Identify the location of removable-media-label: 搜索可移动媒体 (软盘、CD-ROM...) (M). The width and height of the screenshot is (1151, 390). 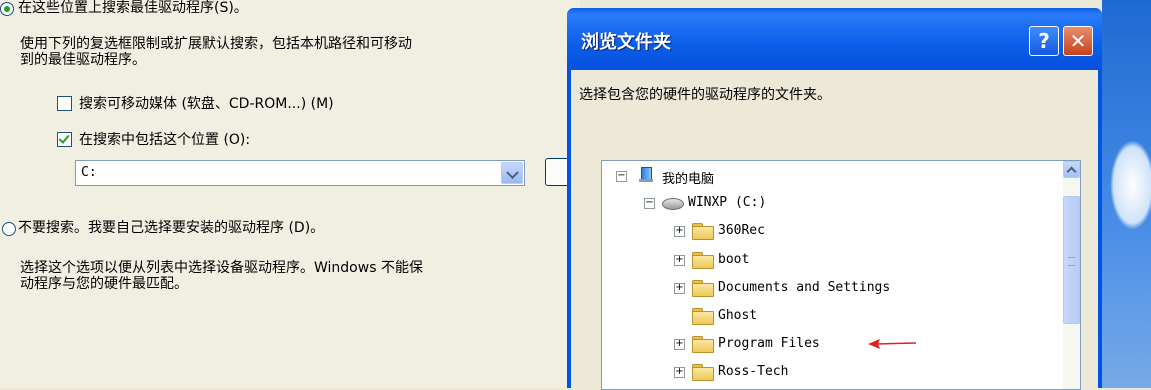
(206, 104).